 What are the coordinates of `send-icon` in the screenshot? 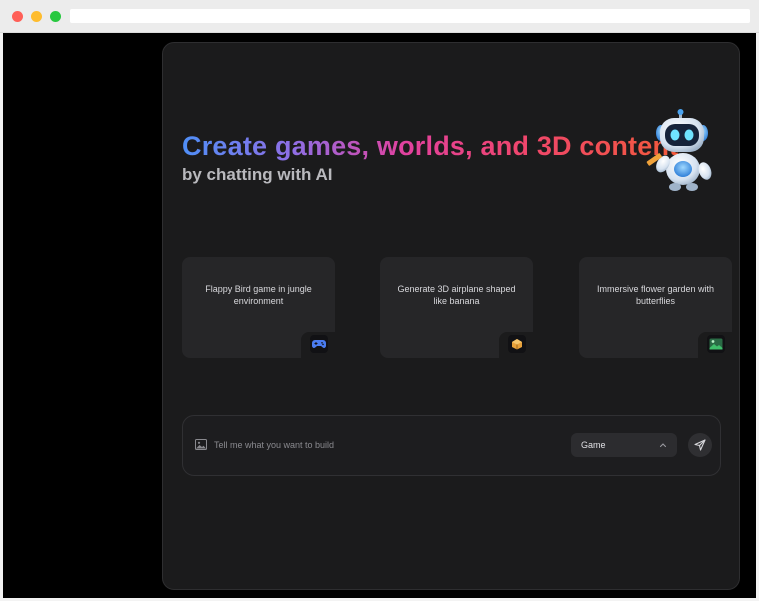 It's located at (700, 445).